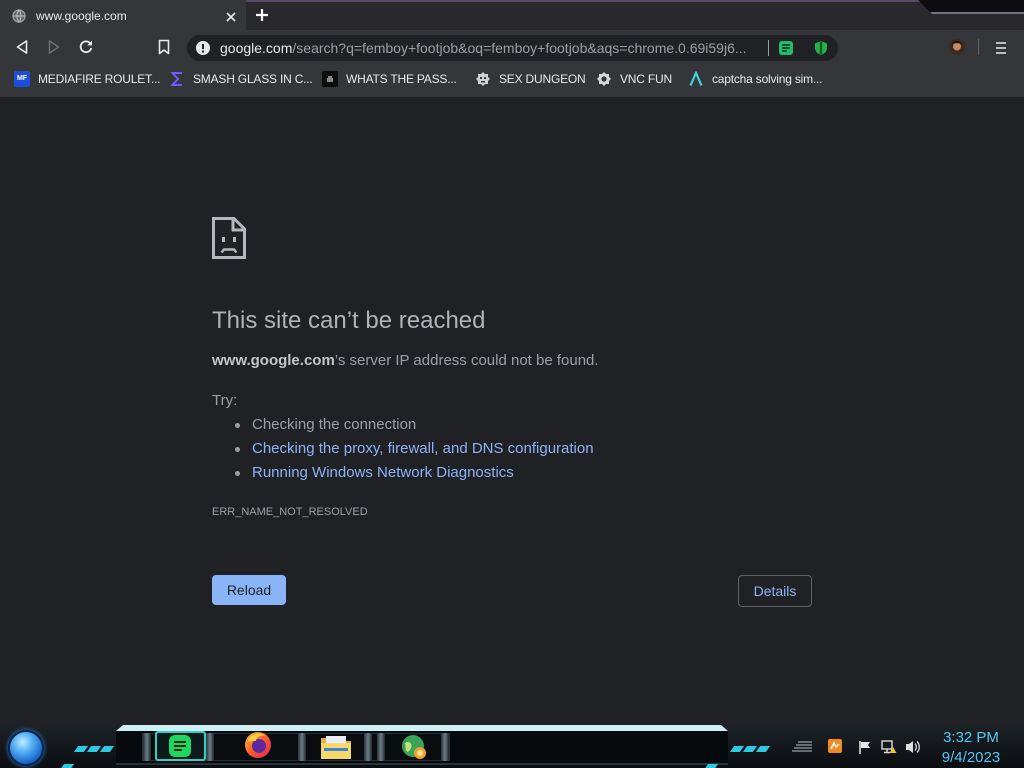  I want to click on tab-strip: www.google.com, so click(512, 16).